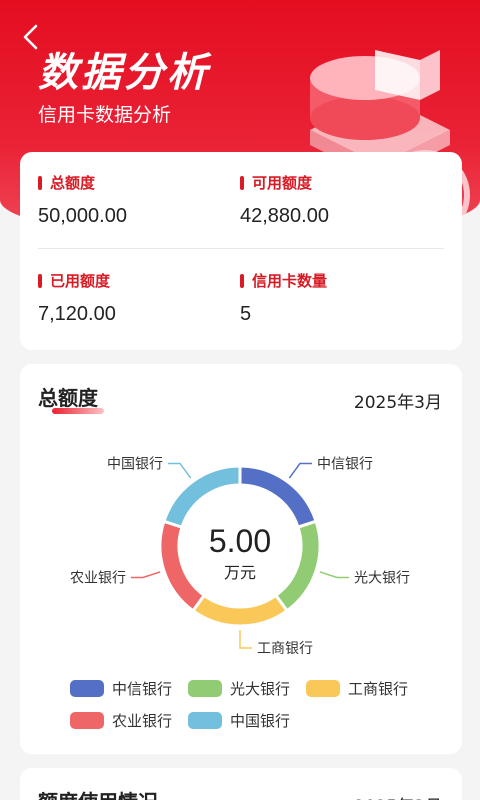 This screenshot has width=480, height=800. I want to click on legend-label: 农业银行, so click(142, 721).